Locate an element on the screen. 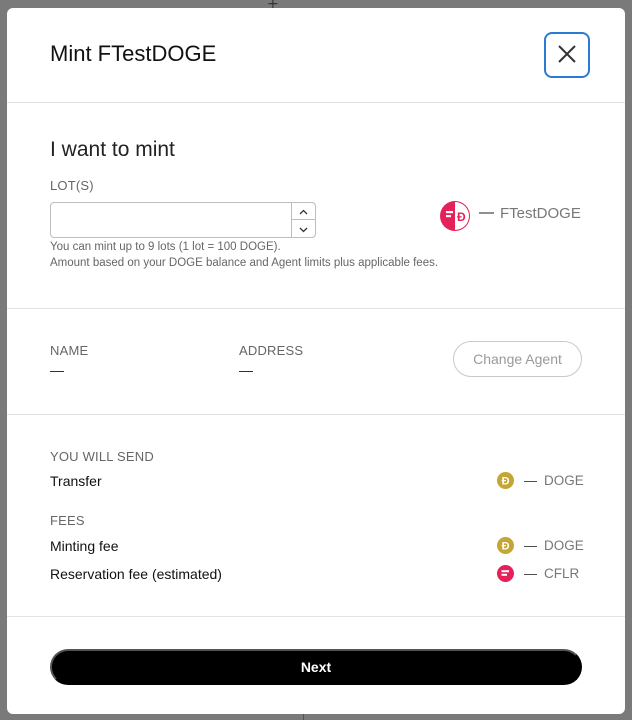 The height and width of the screenshot is (720, 632). modal-footer: Next is located at coordinates (316, 665).